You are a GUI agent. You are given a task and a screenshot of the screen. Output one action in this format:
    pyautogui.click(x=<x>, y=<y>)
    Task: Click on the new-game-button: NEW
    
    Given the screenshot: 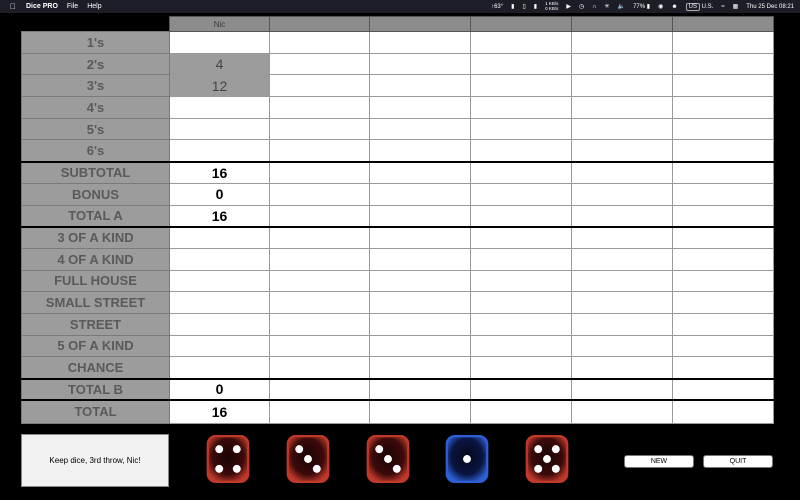 What is the action you would take?
    pyautogui.click(x=659, y=461)
    